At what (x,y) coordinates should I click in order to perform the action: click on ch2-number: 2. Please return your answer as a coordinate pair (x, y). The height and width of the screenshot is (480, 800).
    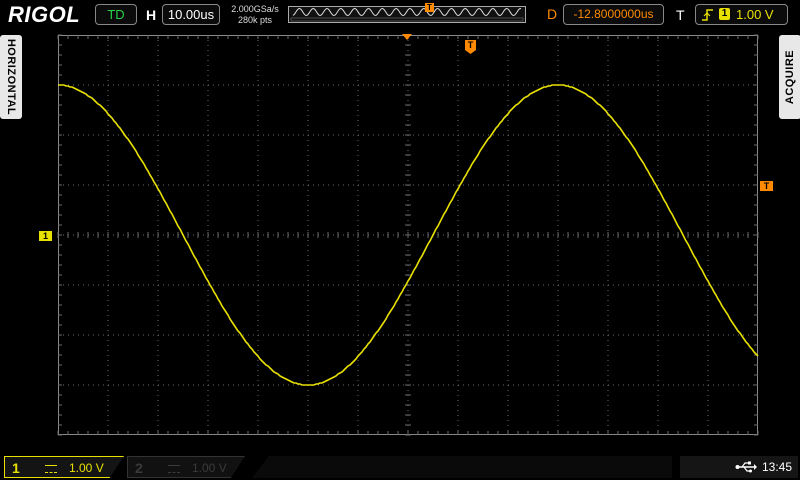
    Looking at the image, I should click on (139, 468).